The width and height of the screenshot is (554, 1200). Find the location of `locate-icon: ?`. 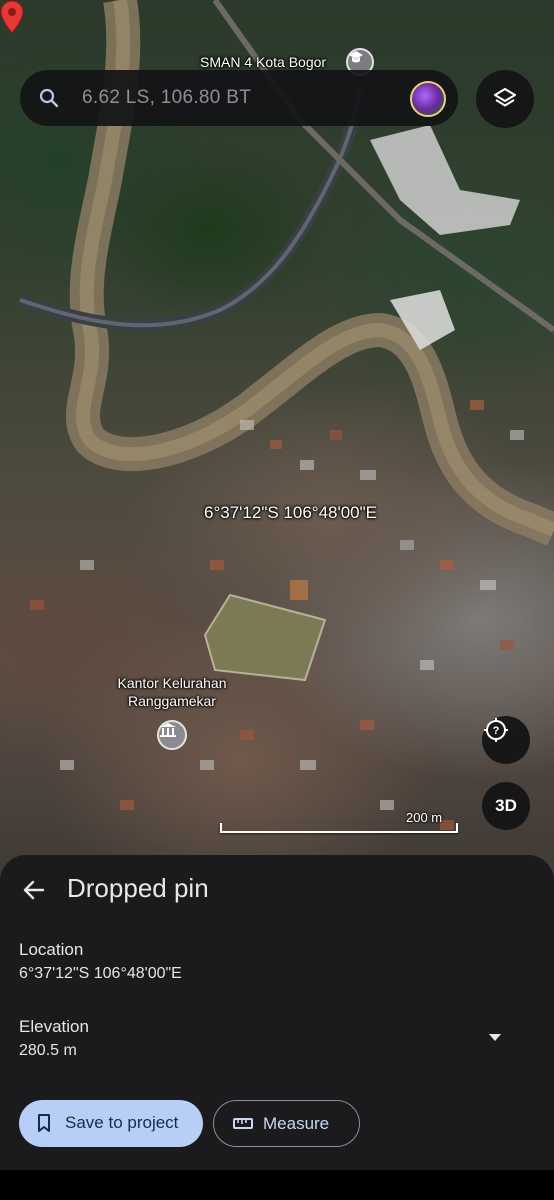

locate-icon: ? is located at coordinates (496, 730).